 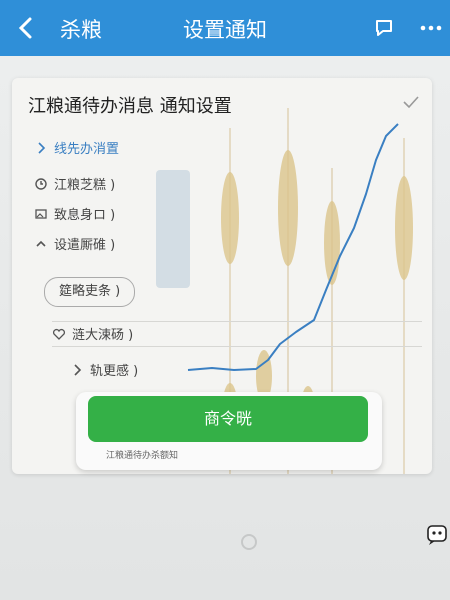 What do you see at coordinates (437, 534) in the screenshot?
I see `assistant-icon` at bounding box center [437, 534].